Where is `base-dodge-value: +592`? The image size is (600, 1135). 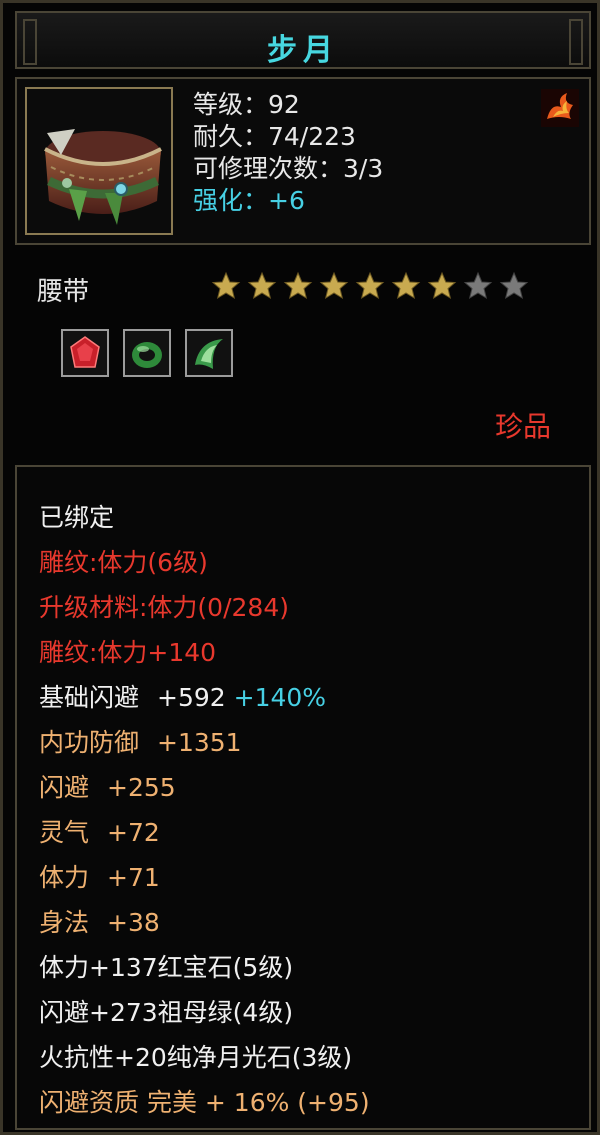 base-dodge-value: +592 is located at coordinates (191, 697).